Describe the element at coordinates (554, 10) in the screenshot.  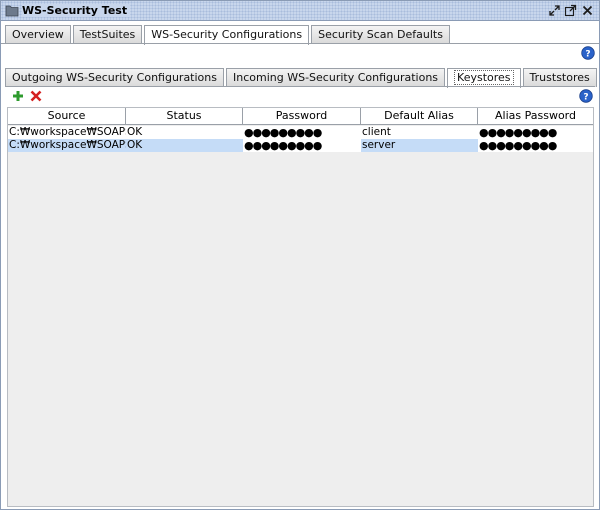
I see `restore-icon` at that location.